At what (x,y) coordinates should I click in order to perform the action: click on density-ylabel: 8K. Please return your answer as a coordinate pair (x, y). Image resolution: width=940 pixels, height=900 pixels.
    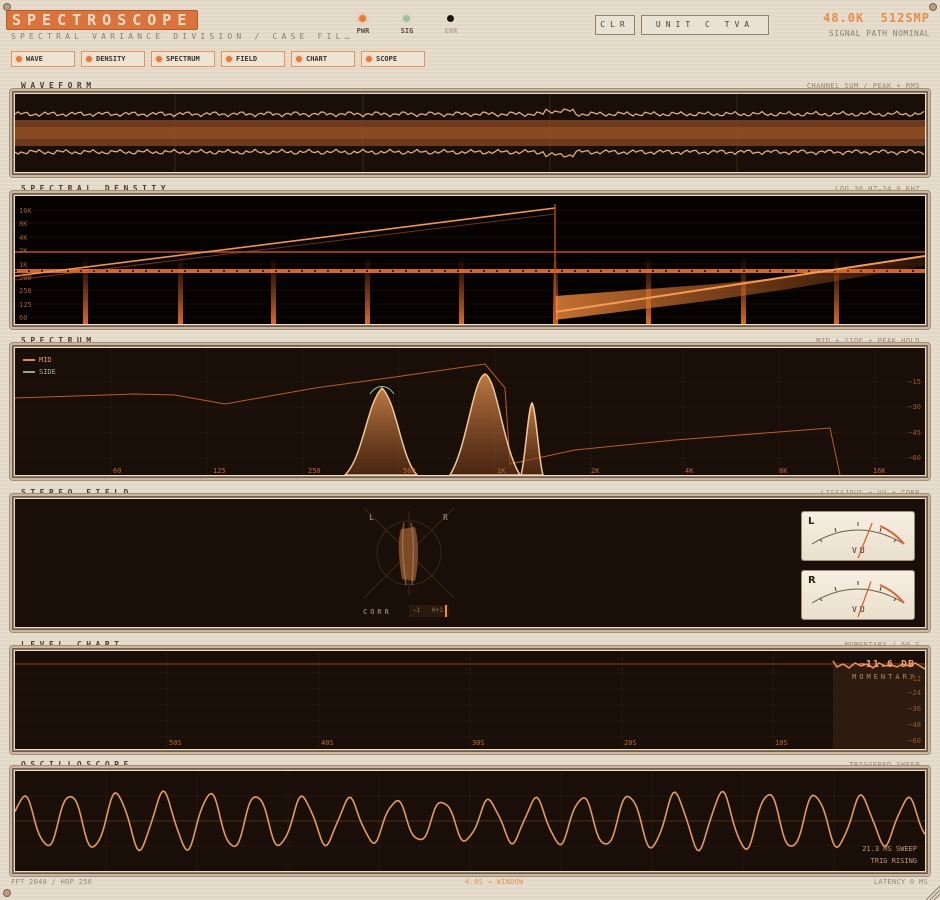
    Looking at the image, I should click on (23, 224).